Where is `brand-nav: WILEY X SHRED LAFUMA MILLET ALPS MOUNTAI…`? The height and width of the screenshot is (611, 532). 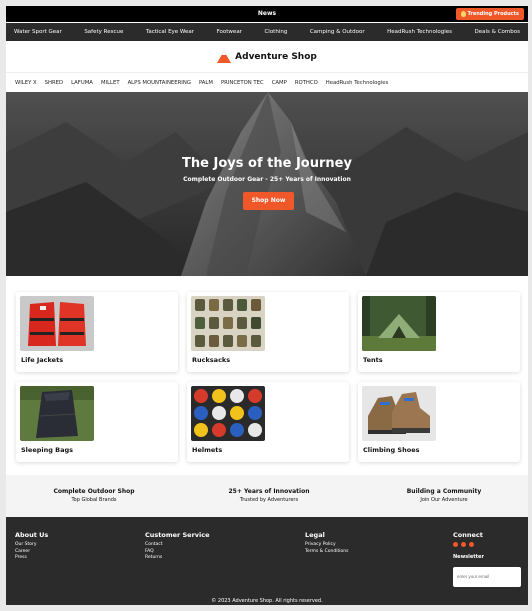 brand-nav: WILEY X SHRED LAFUMA MILLET ALPS MOUNTAI… is located at coordinates (267, 83).